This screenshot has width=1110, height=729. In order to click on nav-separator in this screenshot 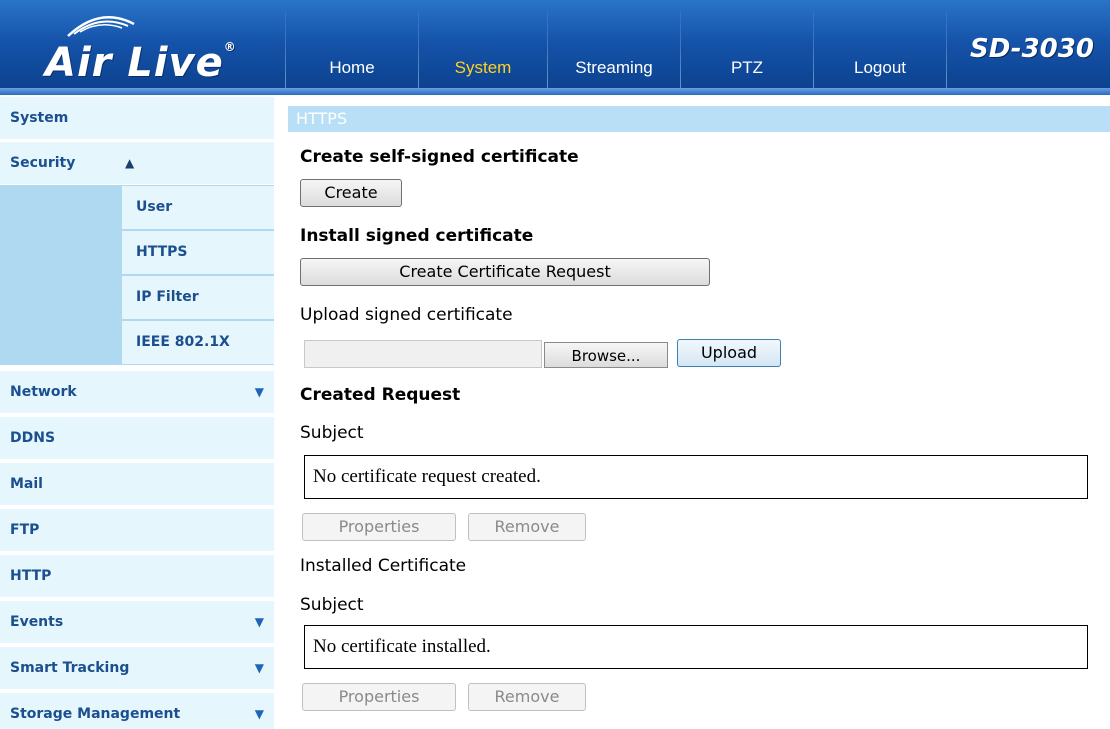, I will do `click(946, 49)`.